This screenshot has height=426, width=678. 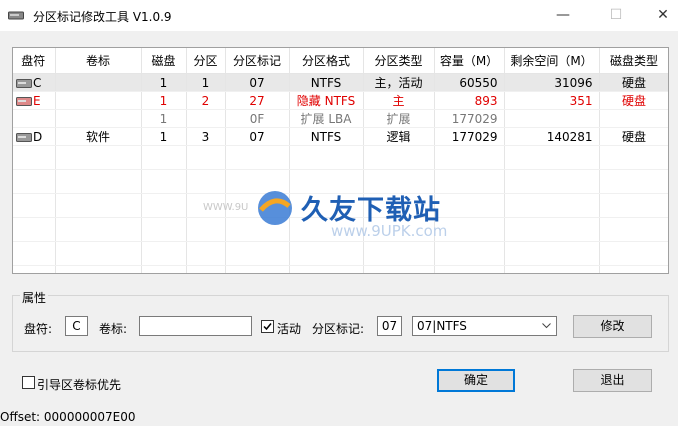 I want to click on table-row: D 软件 1 3 07 NTFS 逻辑 177029 140281 硬盘, so click(x=340, y=136).